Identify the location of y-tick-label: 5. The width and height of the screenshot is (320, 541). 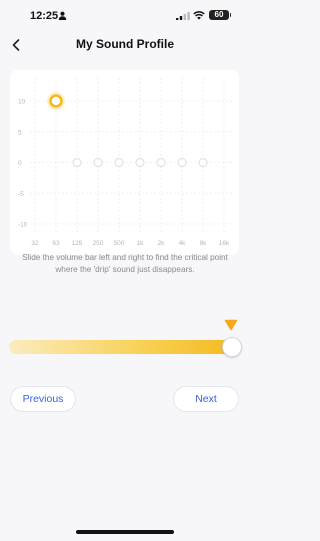
(20, 132).